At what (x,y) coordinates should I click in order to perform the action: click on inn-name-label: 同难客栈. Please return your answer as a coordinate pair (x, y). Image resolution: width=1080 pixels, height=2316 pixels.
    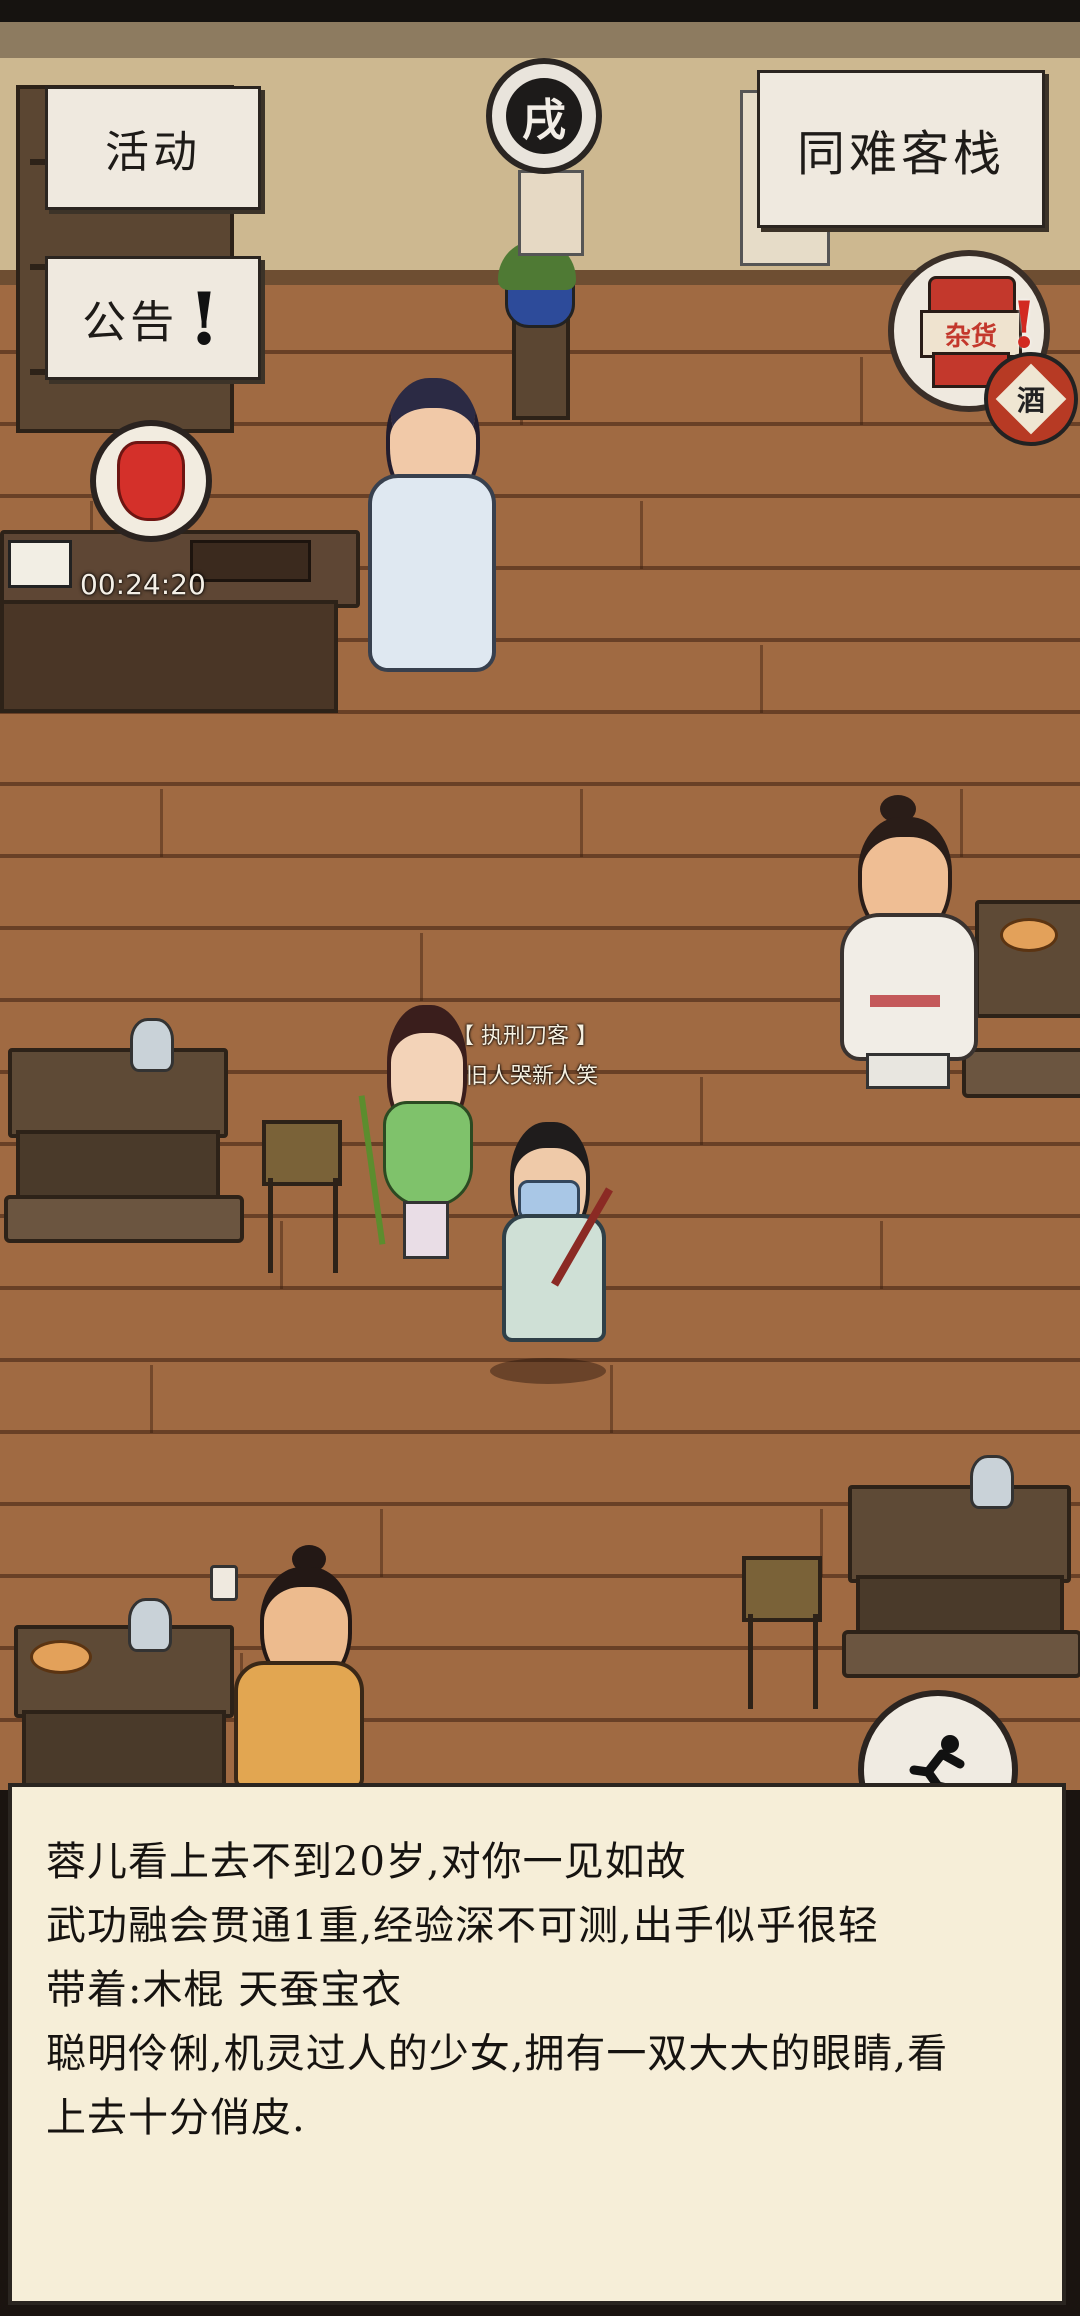
    Looking at the image, I should click on (900, 154).